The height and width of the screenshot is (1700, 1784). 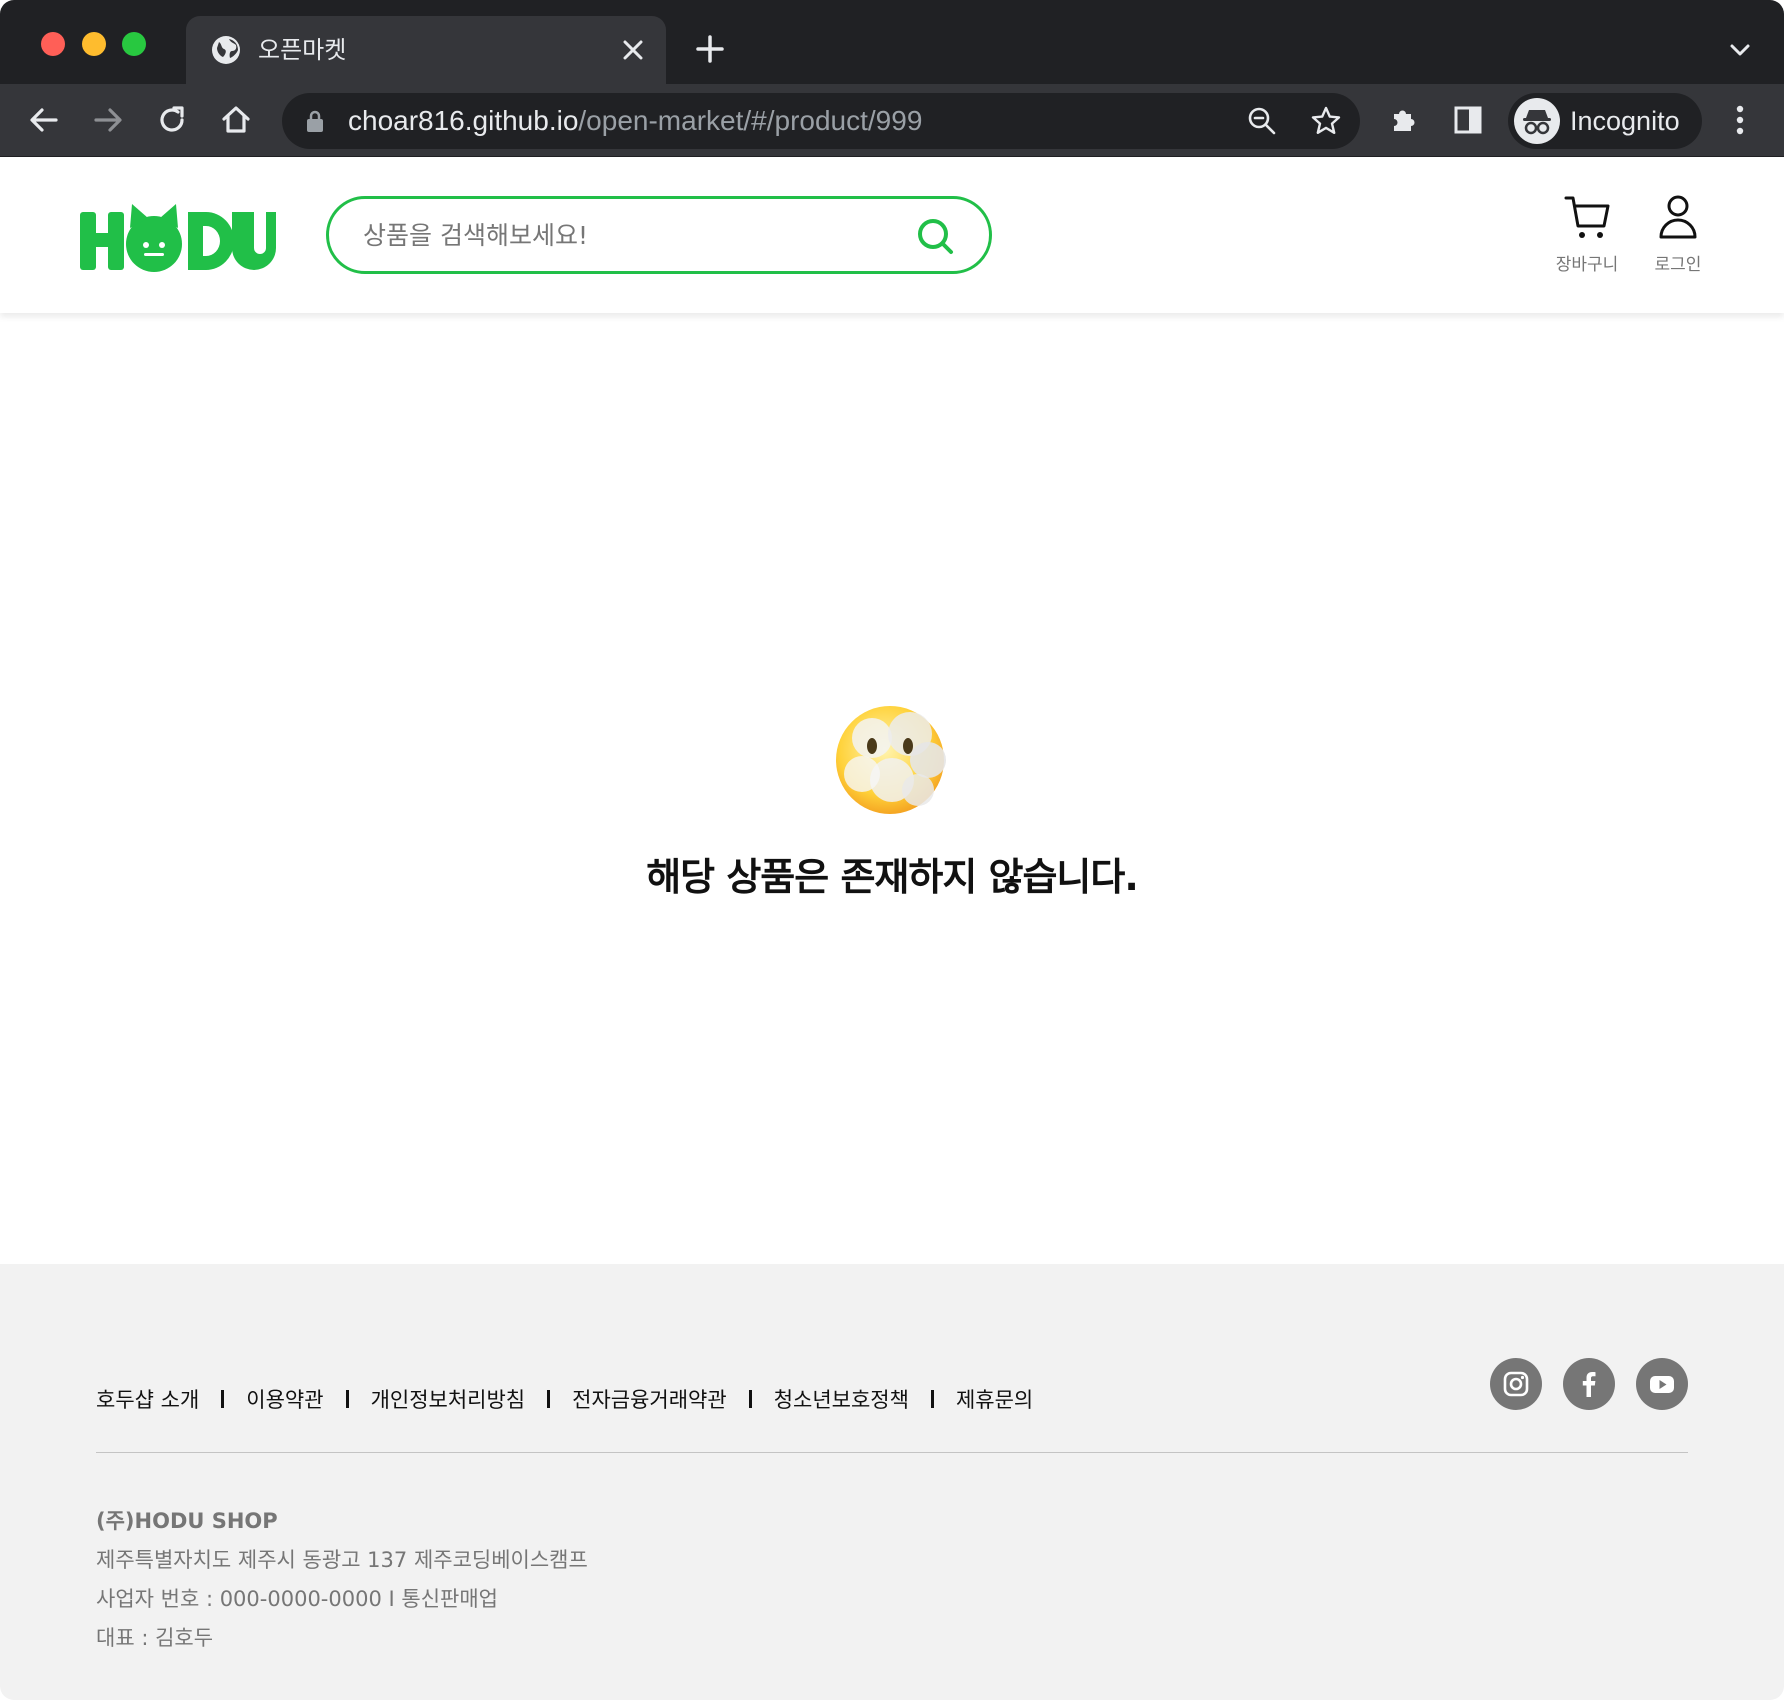 What do you see at coordinates (147, 1399) in the screenshot?
I see `footer-link-about: 호두샵 소개` at bounding box center [147, 1399].